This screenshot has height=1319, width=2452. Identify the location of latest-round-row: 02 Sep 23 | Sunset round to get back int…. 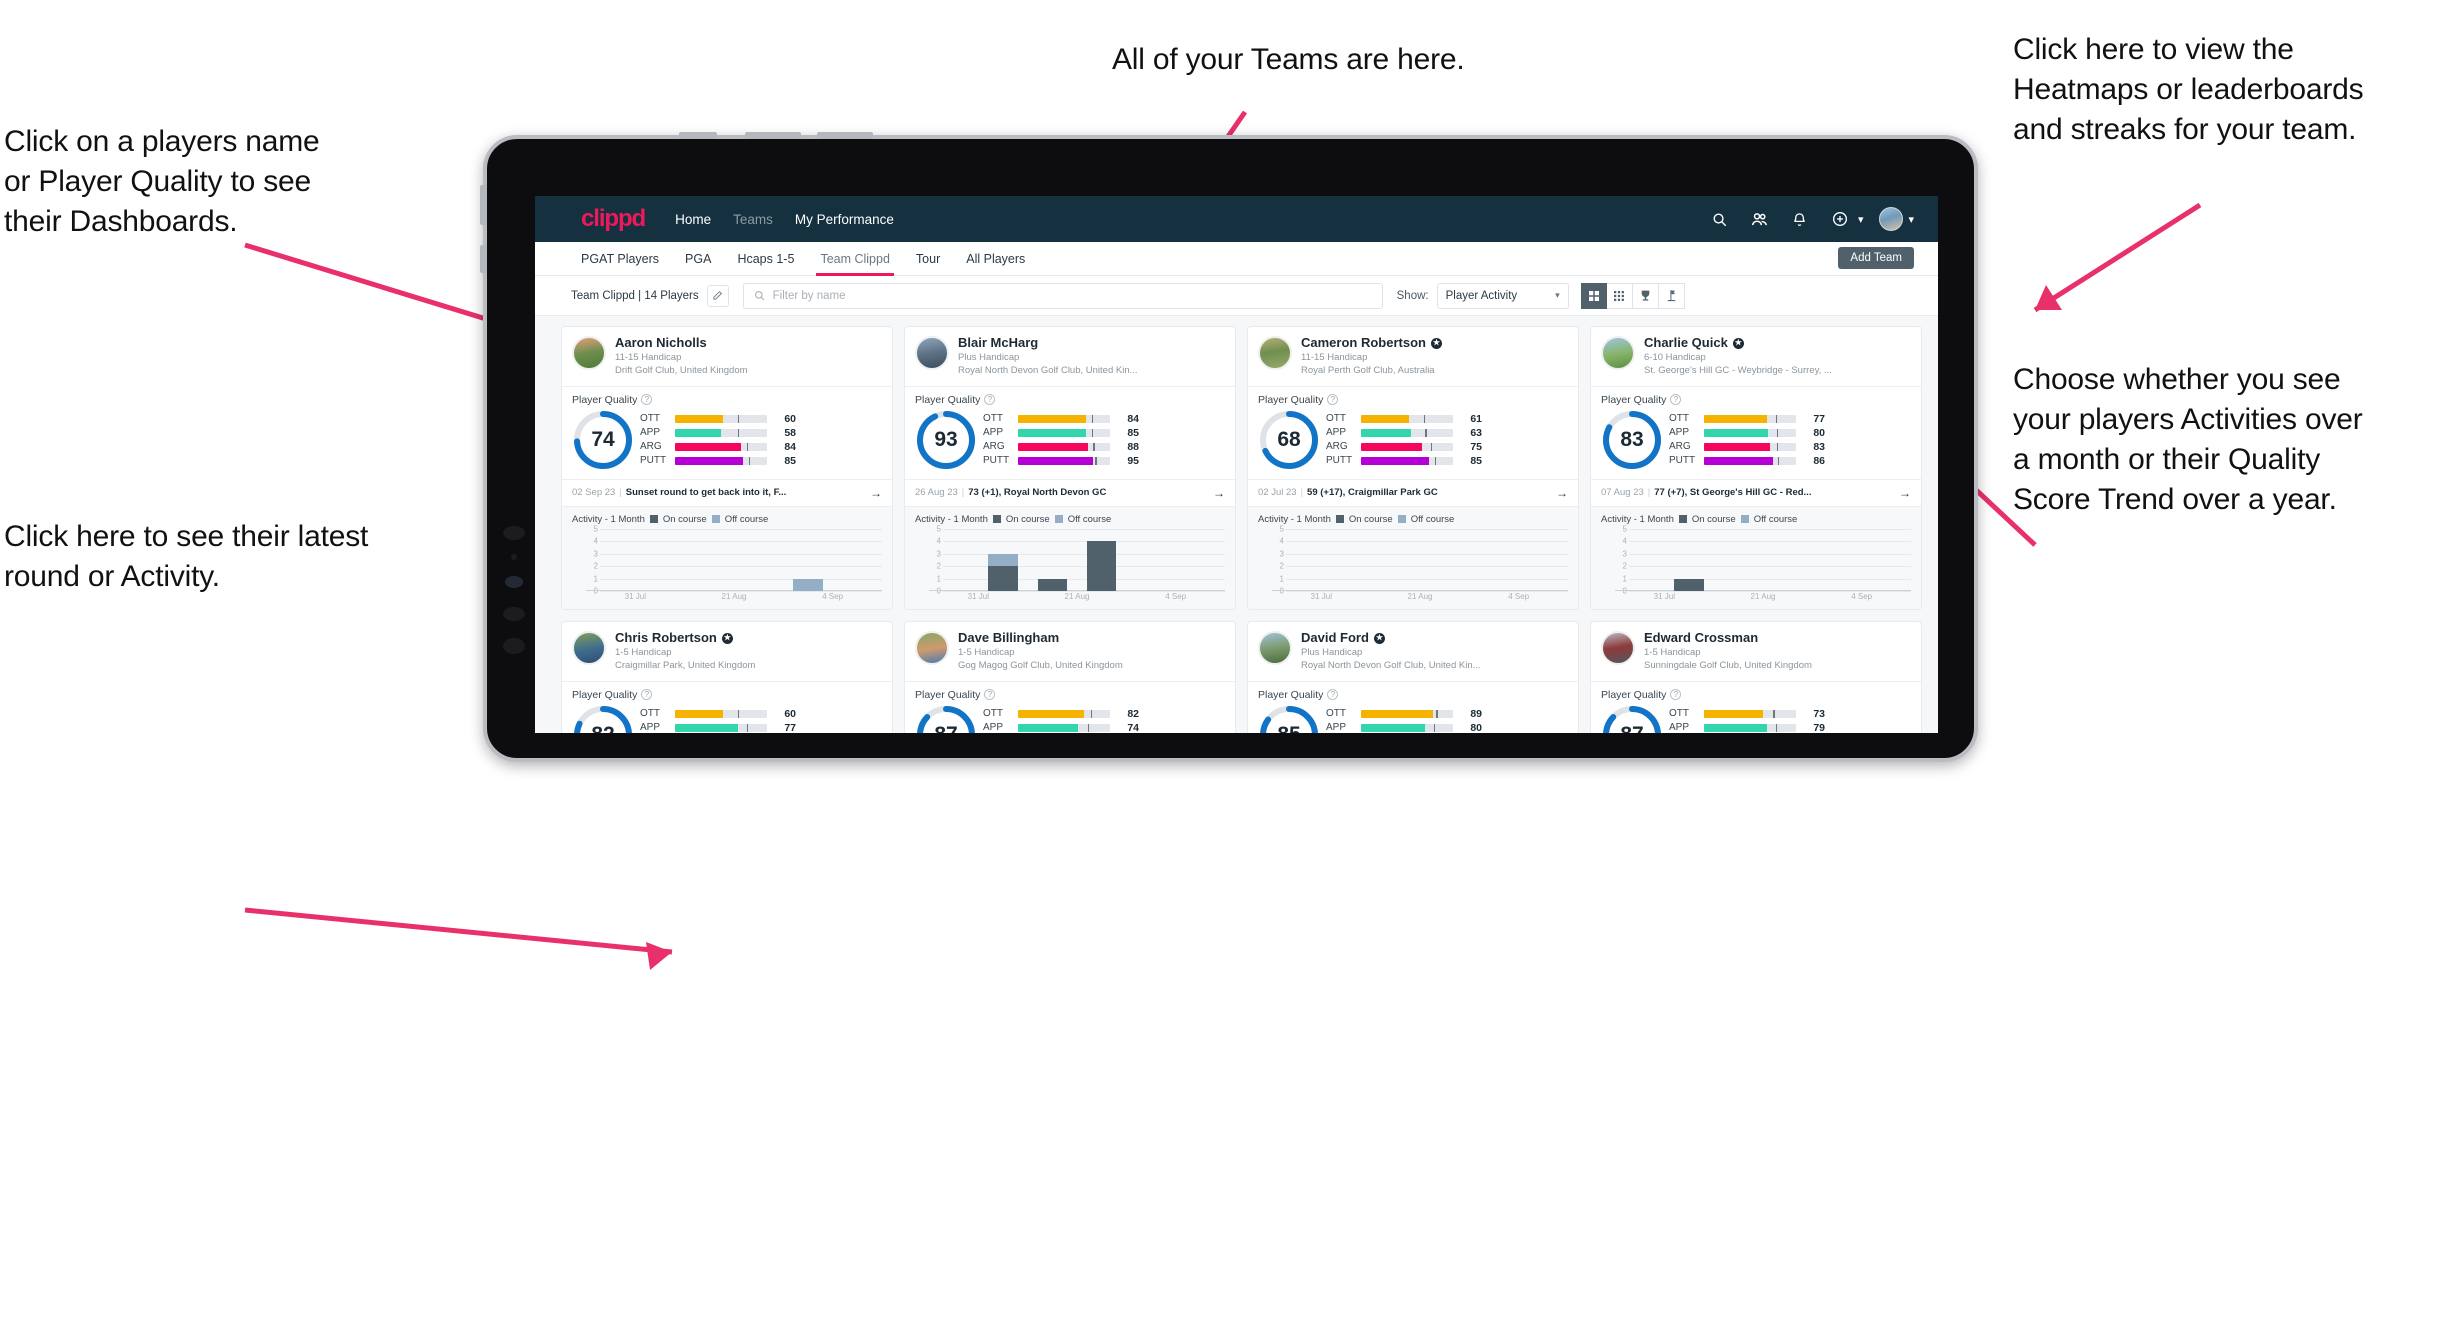
(727, 492).